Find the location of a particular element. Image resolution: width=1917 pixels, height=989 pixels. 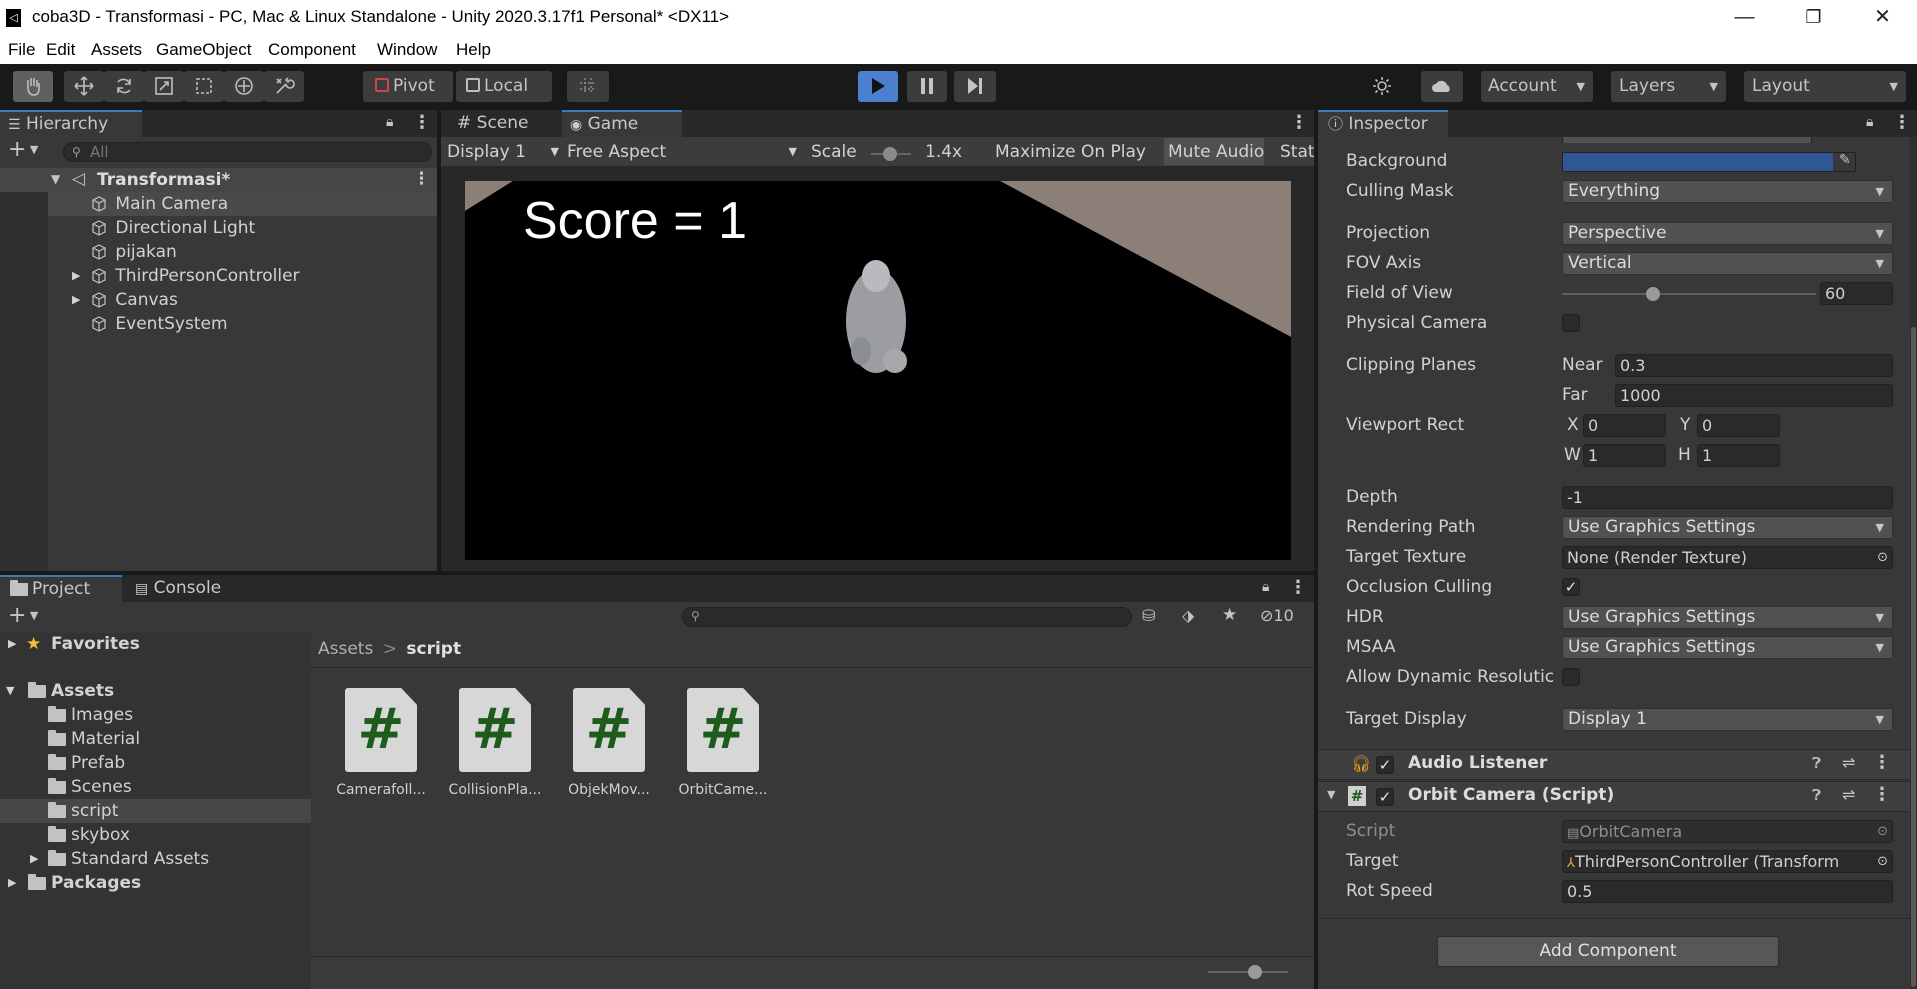

viewport-x-input: 0 is located at coordinates (1624, 425).